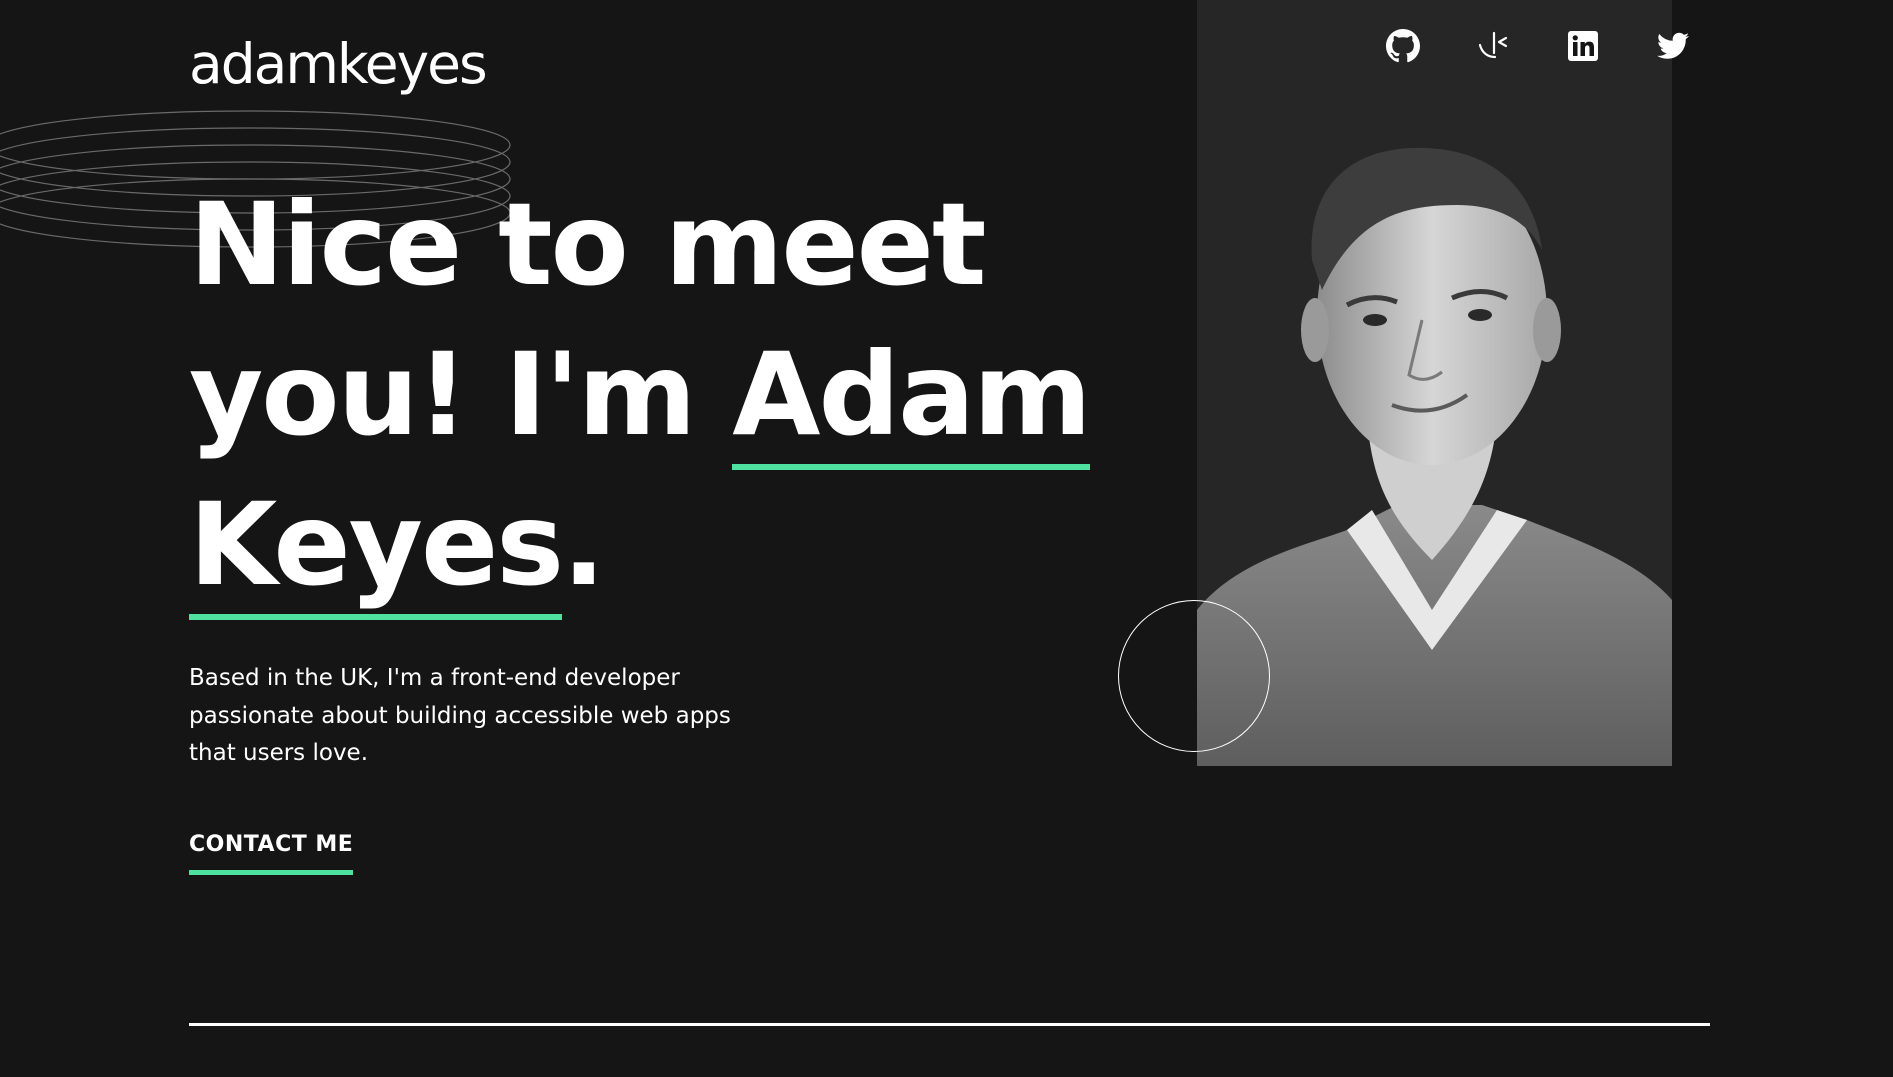 The height and width of the screenshot is (1077, 1893). Describe the element at coordinates (461, 394) in the screenshot. I see `hero-greeting: you! I'm` at that location.